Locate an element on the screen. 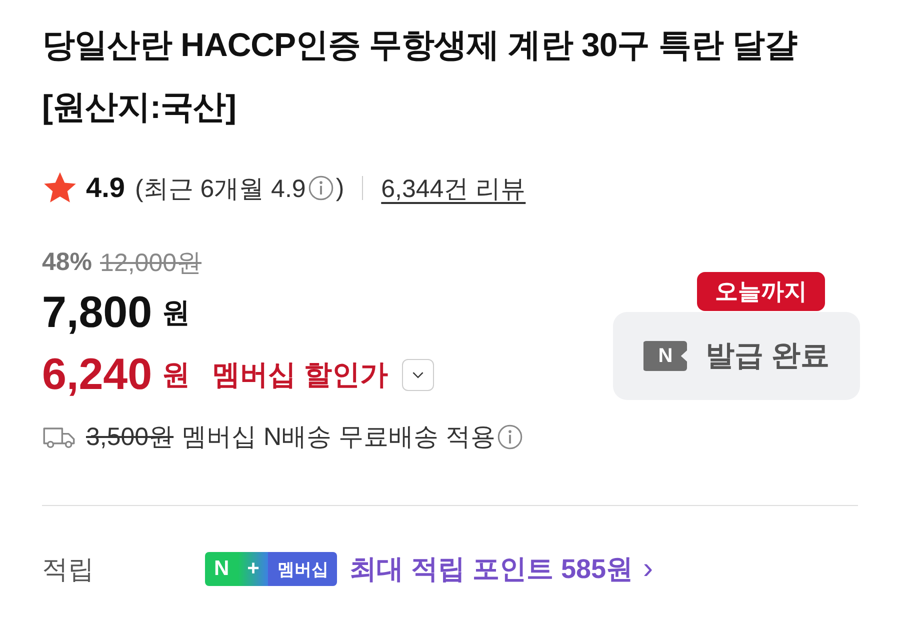  points-label: 적립 is located at coordinates (68, 569).